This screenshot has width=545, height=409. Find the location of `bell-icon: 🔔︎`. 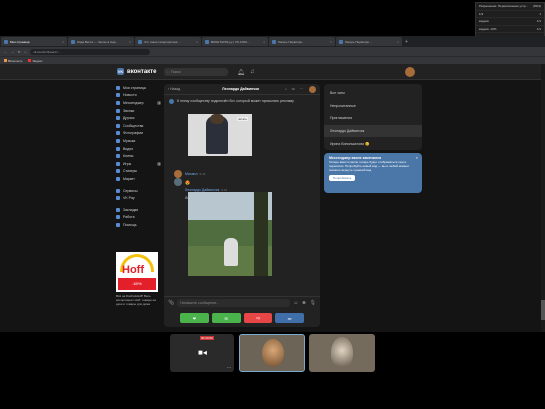

bell-icon: 🔔︎ is located at coordinates (241, 72).